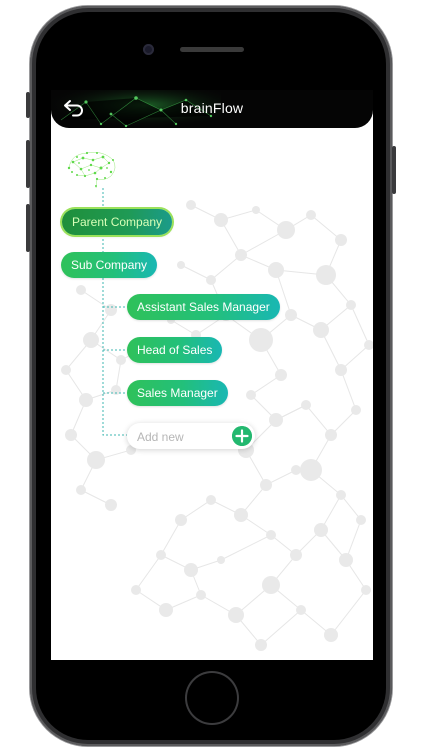 This screenshot has width=422, height=750. Describe the element at coordinates (28, 105) in the screenshot. I see `mute-switch` at that location.